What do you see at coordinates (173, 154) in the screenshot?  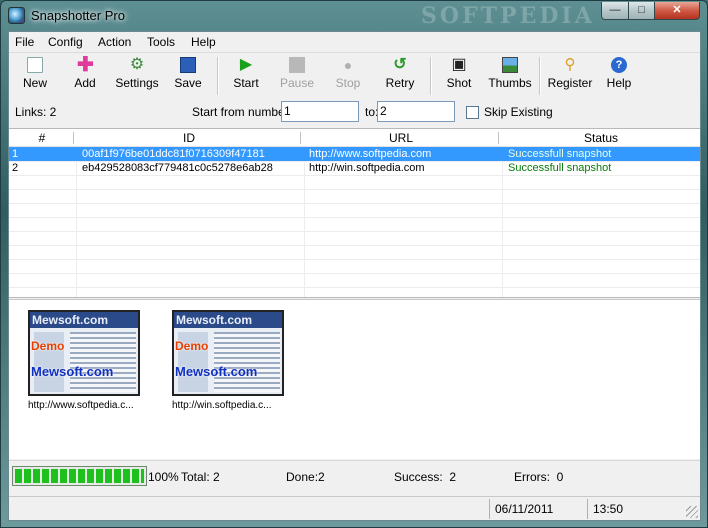 I see `row-id: 00af1f976be01ddc81f0716309f47181` at bounding box center [173, 154].